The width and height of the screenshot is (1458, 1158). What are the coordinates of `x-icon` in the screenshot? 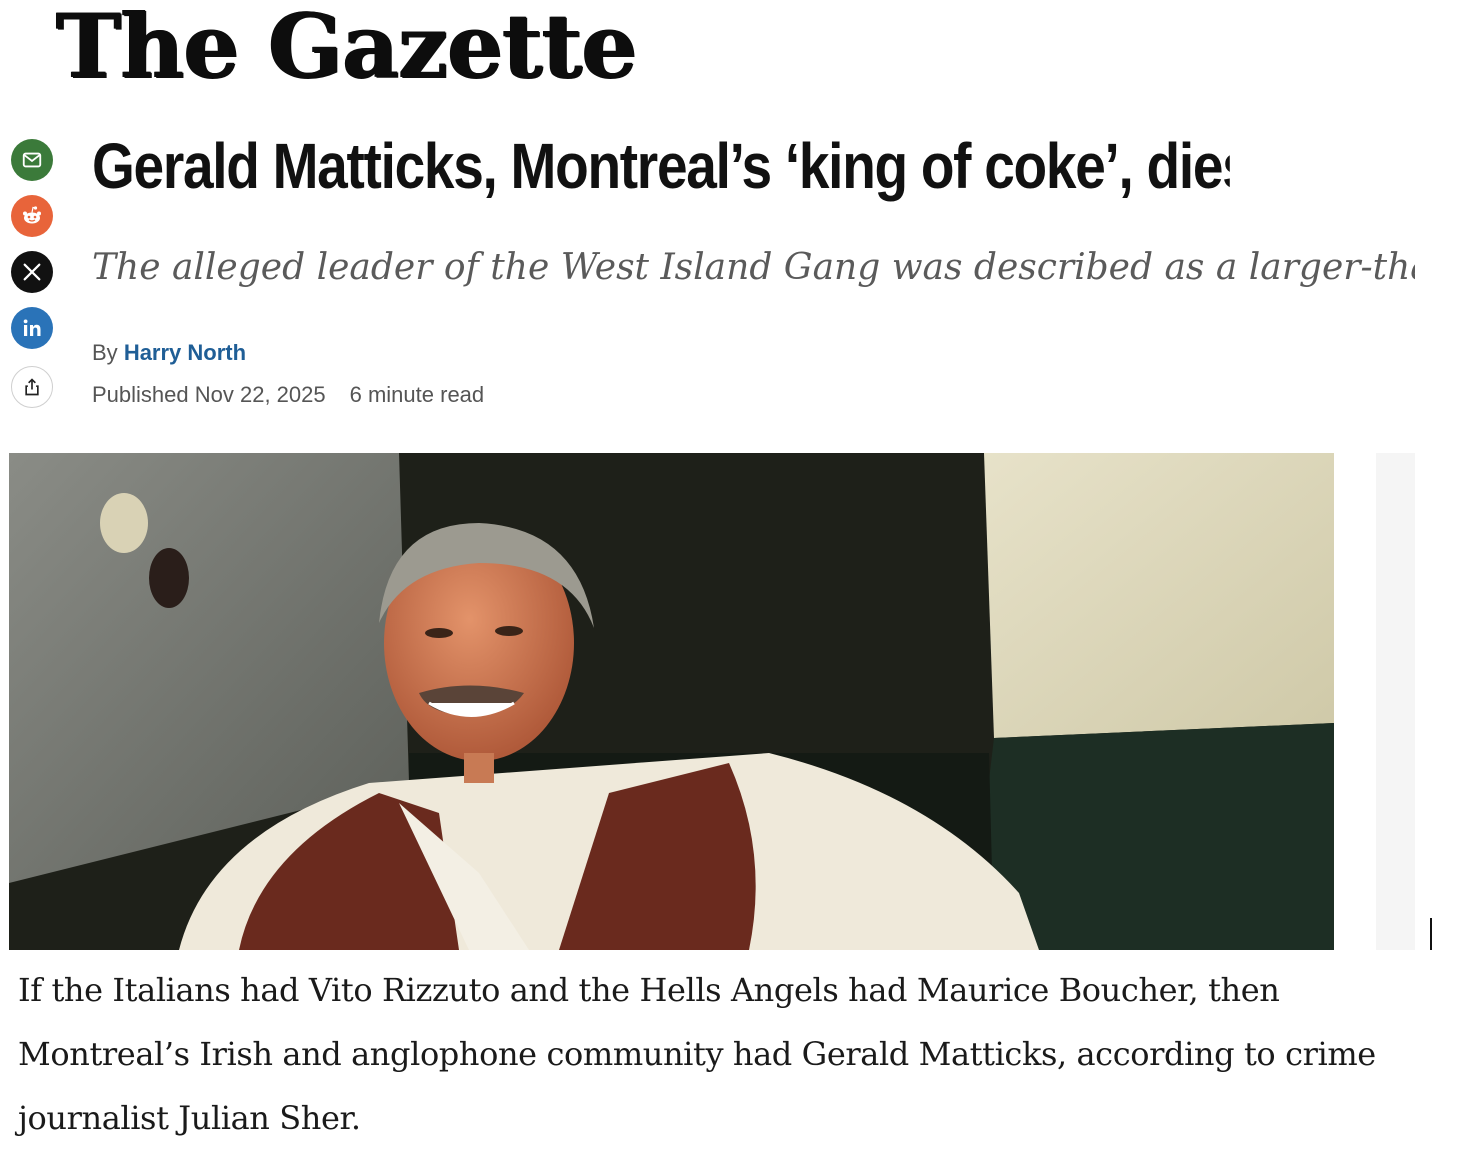 It's located at (32, 272).